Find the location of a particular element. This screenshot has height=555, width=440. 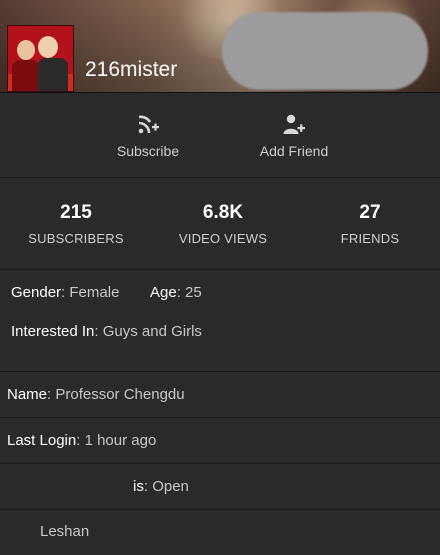

name-row: Name: Professor Chengdu is located at coordinates (220, 395).